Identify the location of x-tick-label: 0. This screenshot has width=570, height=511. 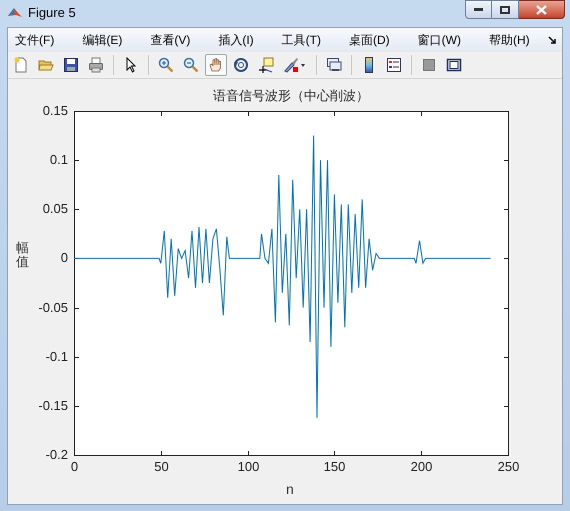
(75, 467).